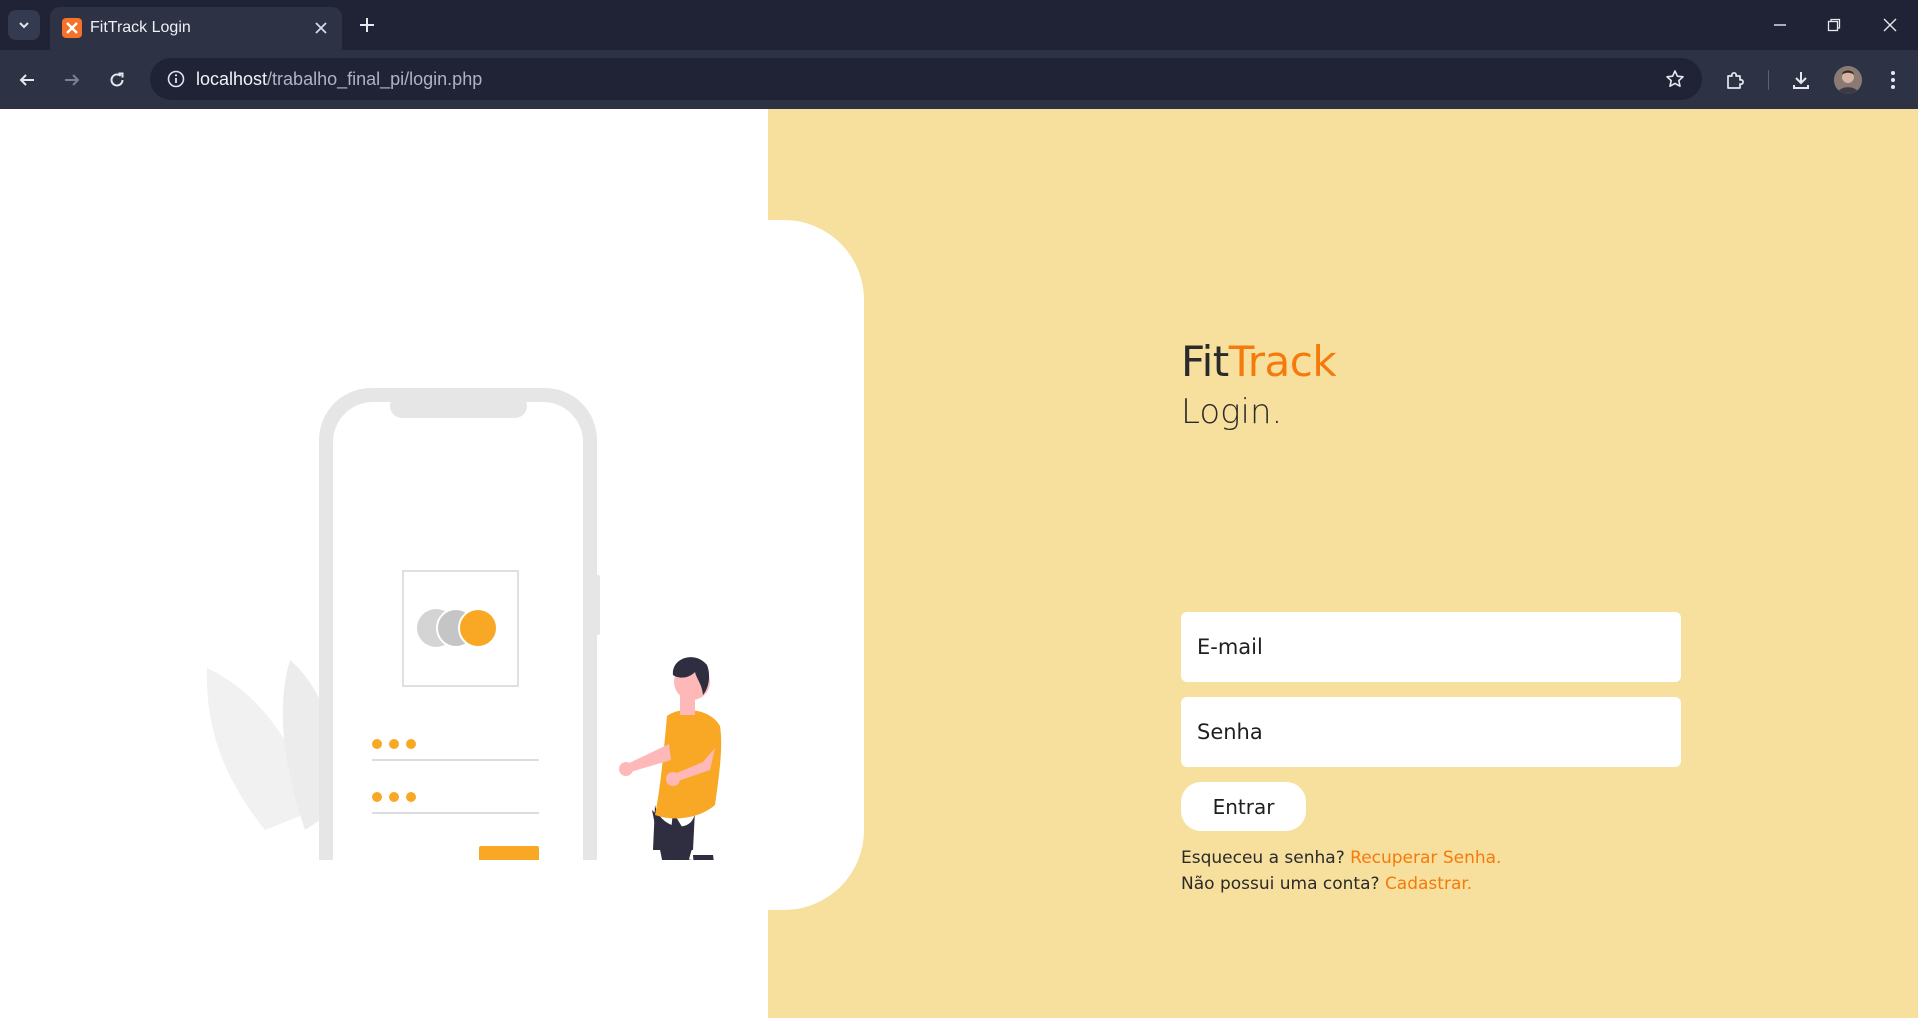 The width and height of the screenshot is (1918, 1018). I want to click on new-tab-plus-icon, so click(367, 25).